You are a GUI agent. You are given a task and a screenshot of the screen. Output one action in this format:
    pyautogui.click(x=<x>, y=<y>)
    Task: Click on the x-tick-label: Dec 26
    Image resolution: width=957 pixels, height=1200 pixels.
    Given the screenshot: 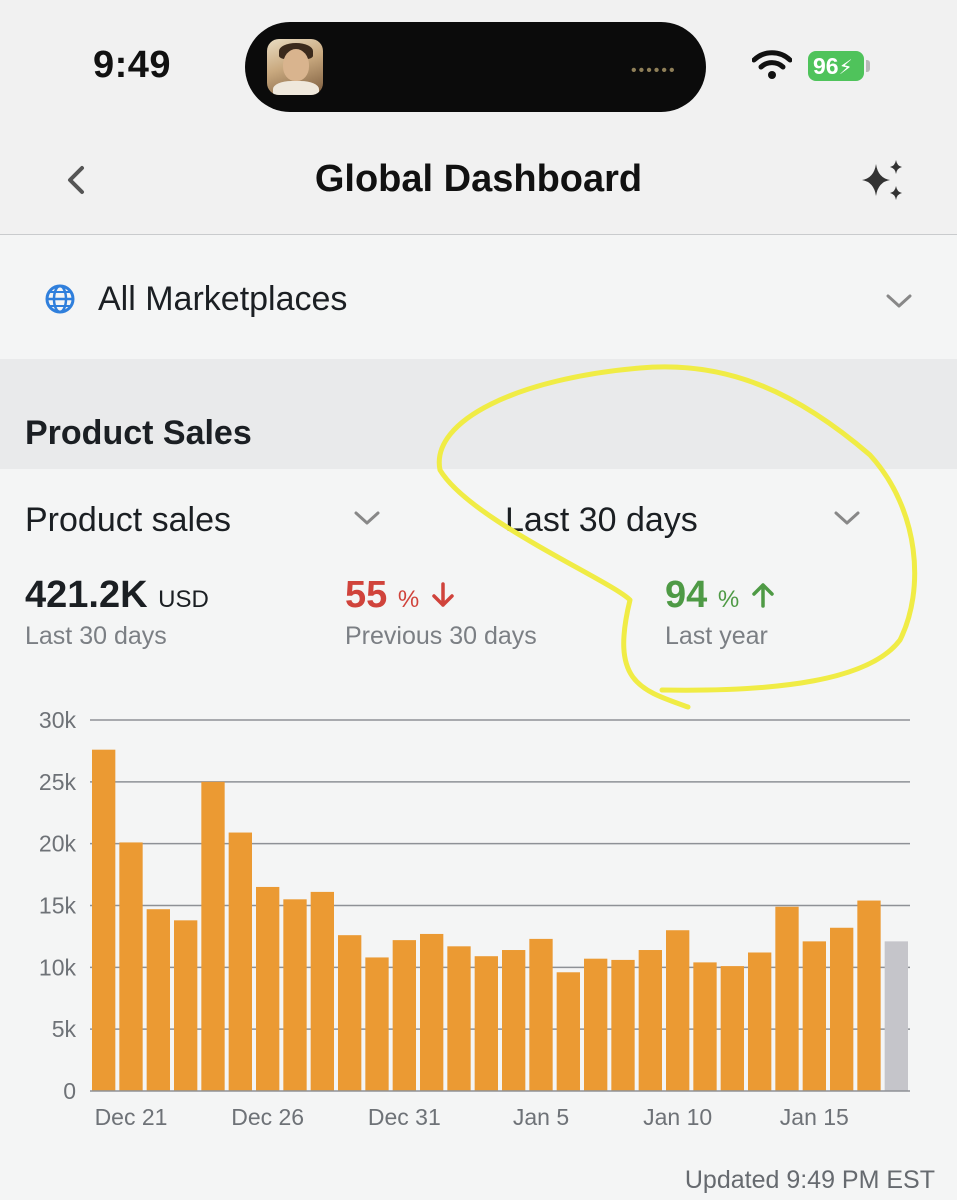 What is the action you would take?
    pyautogui.click(x=267, y=1117)
    